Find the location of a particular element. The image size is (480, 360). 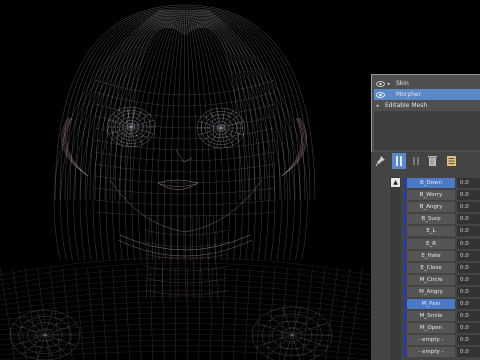

channel-name-button: B_Surp is located at coordinates (431, 219).